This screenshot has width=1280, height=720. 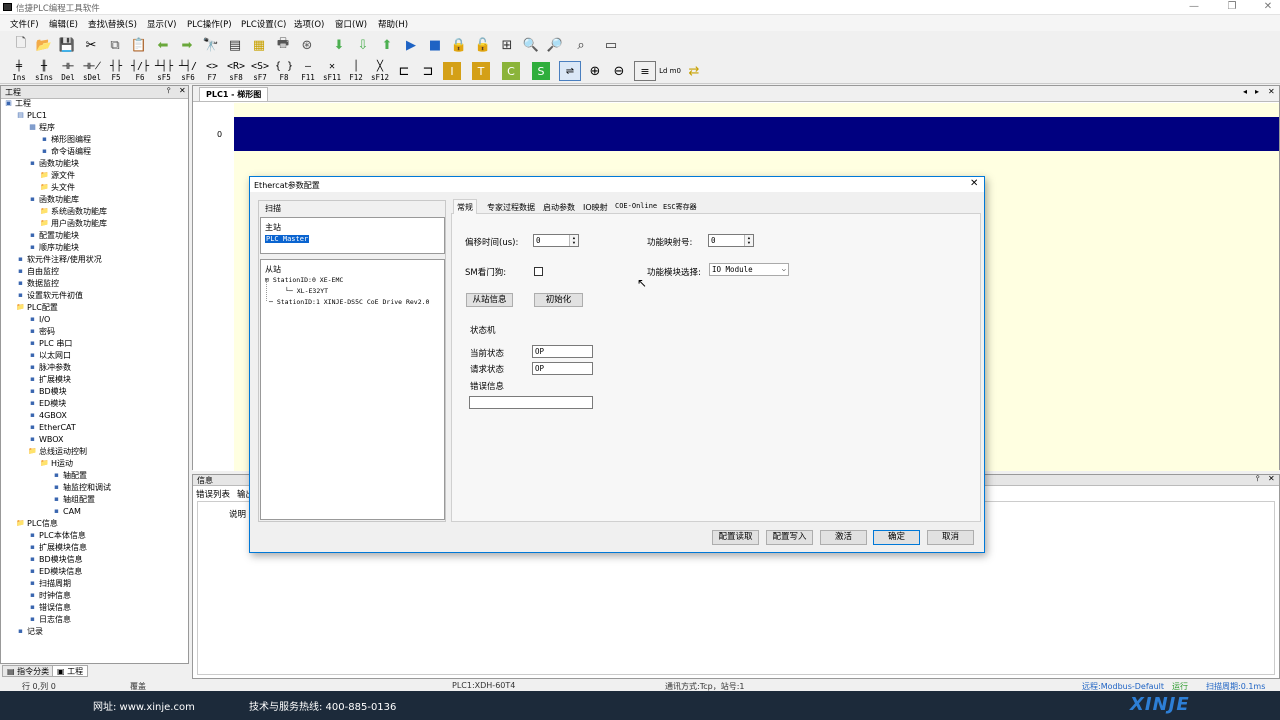 I want to click on dialog-close-icon: ✕, so click(x=974, y=183).